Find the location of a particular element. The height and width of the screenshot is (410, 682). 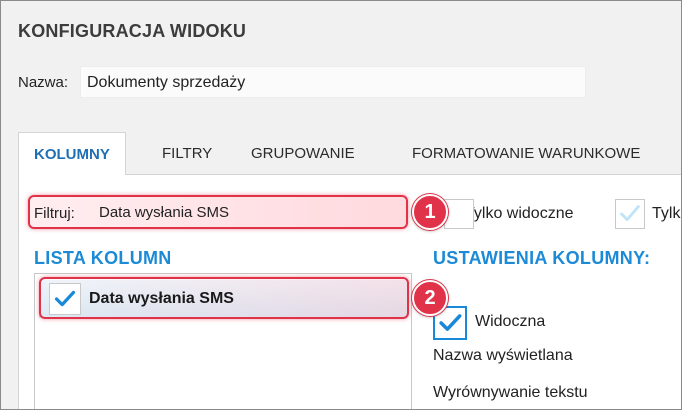

tab-grupowanie: GRUPOWANIE is located at coordinates (303, 153).